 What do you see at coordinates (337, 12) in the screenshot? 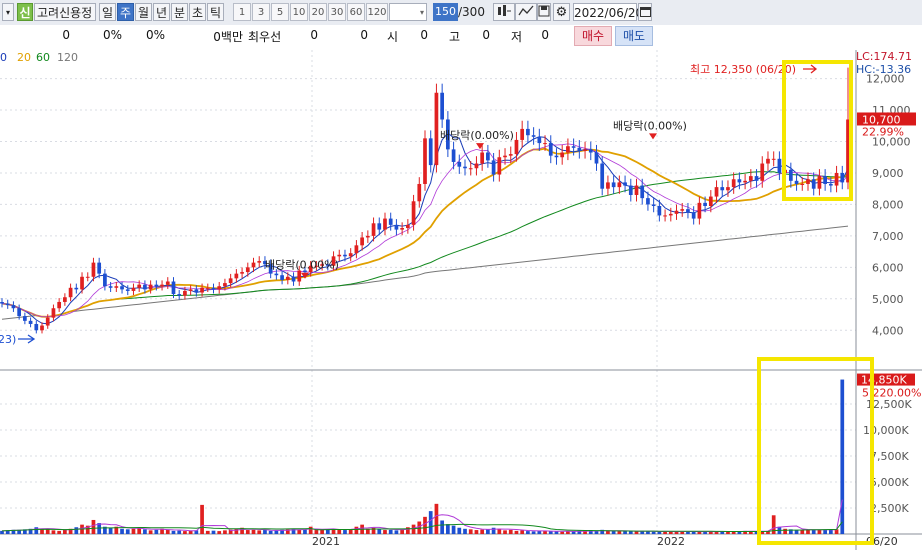
I see `interval-button-30: 30` at bounding box center [337, 12].